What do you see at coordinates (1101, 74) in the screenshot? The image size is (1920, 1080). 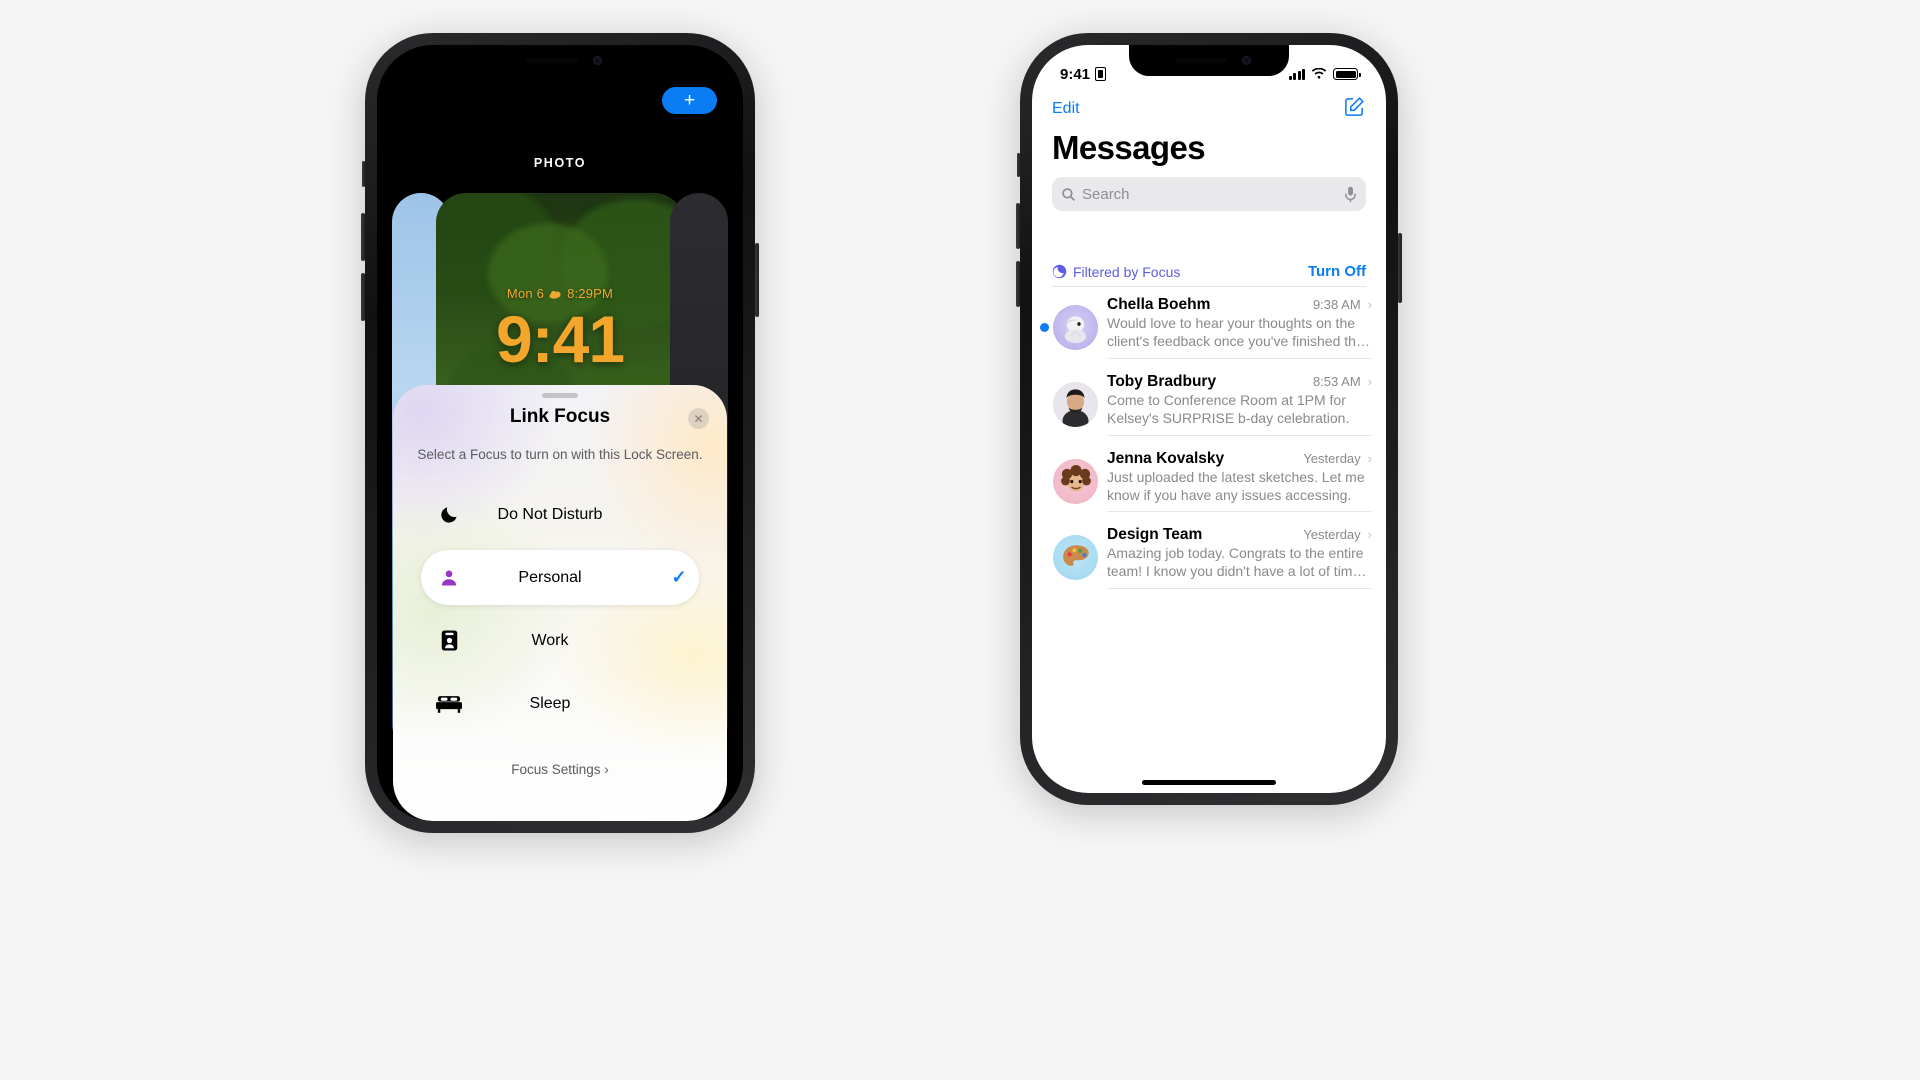 I see `sim-card-icon` at bounding box center [1101, 74].